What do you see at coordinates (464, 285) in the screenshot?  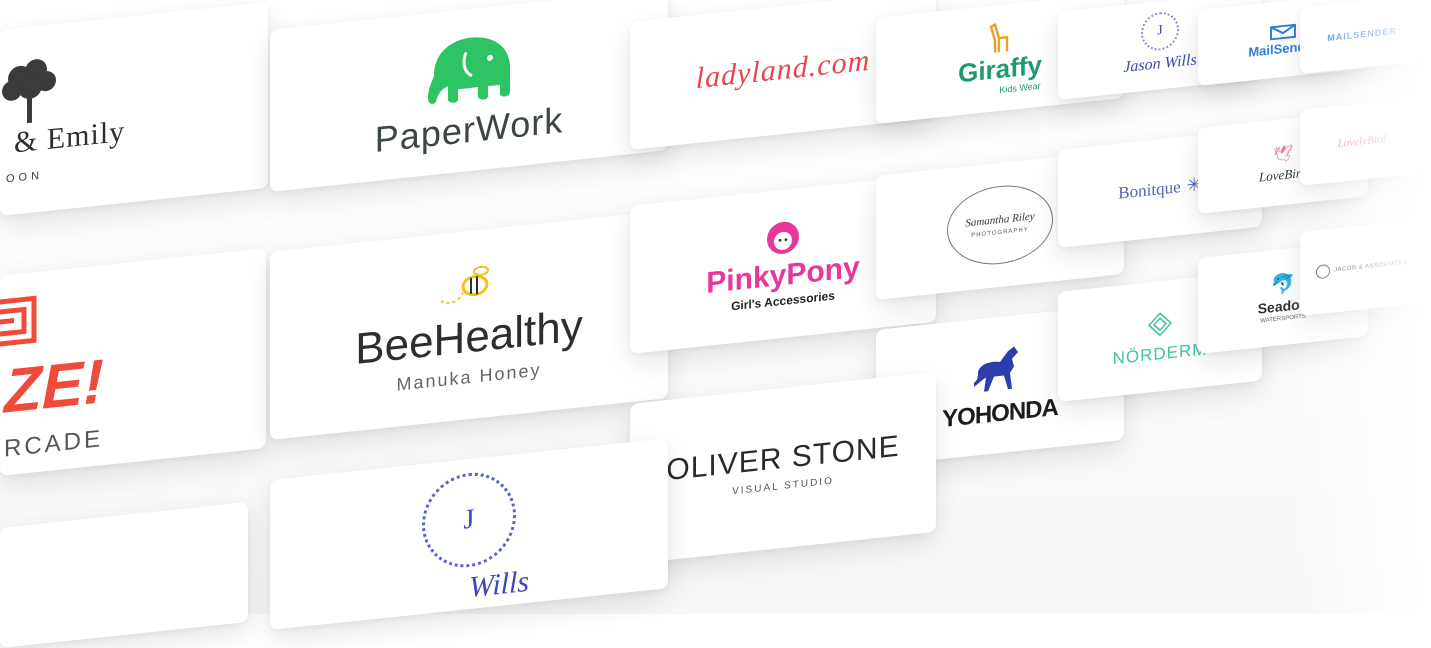 I see `bee-icon` at bounding box center [464, 285].